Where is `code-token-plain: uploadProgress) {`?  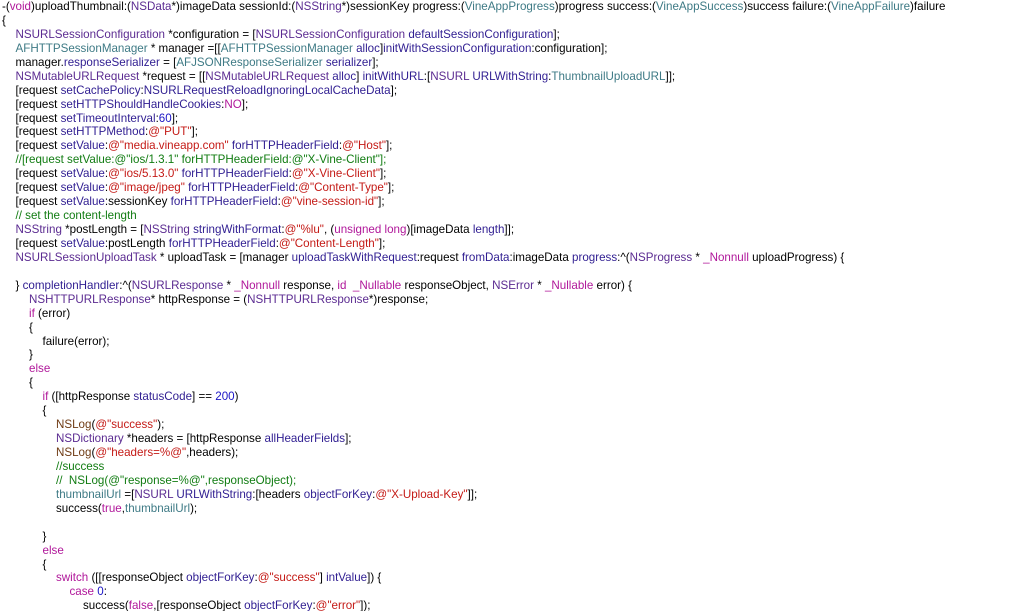
code-token-plain: uploadProgress) { is located at coordinates (796, 257).